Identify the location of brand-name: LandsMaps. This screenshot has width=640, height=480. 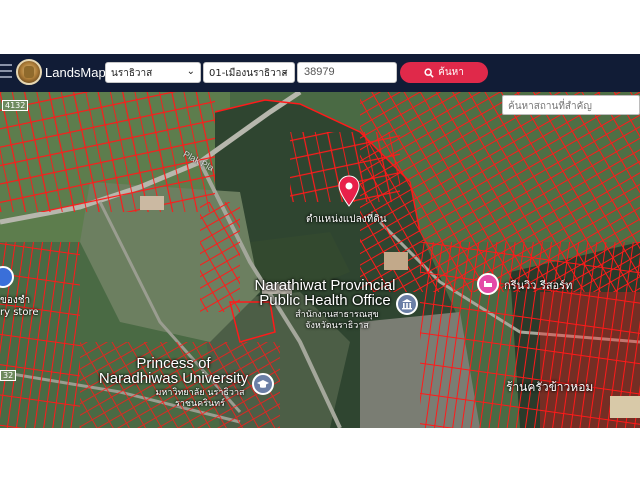
(79, 72).